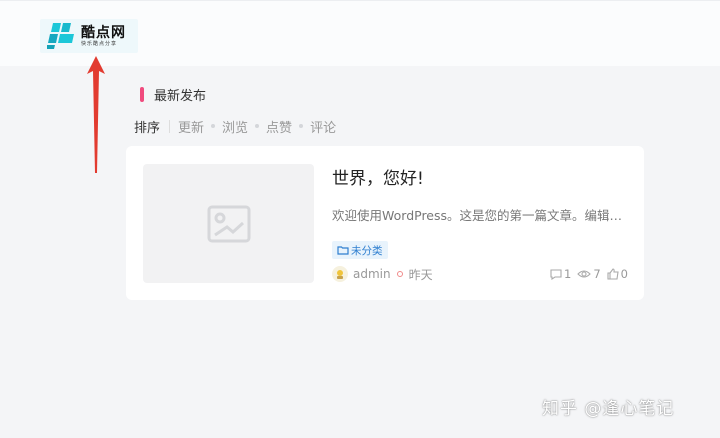 The height and width of the screenshot is (438, 720). What do you see at coordinates (340, 274) in the screenshot?
I see `author-avatar` at bounding box center [340, 274].